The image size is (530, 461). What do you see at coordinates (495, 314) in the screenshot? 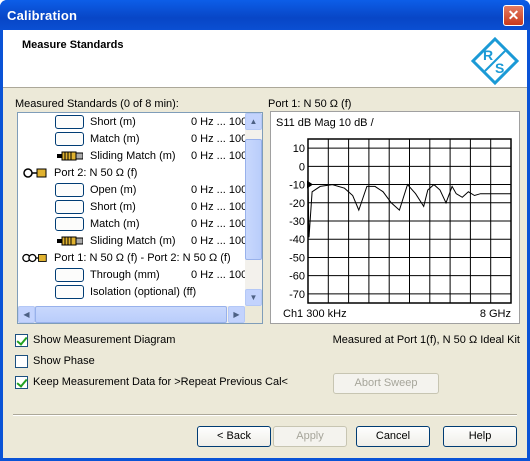
I see `diagram-stop-frequency: 8 GHz` at bounding box center [495, 314].